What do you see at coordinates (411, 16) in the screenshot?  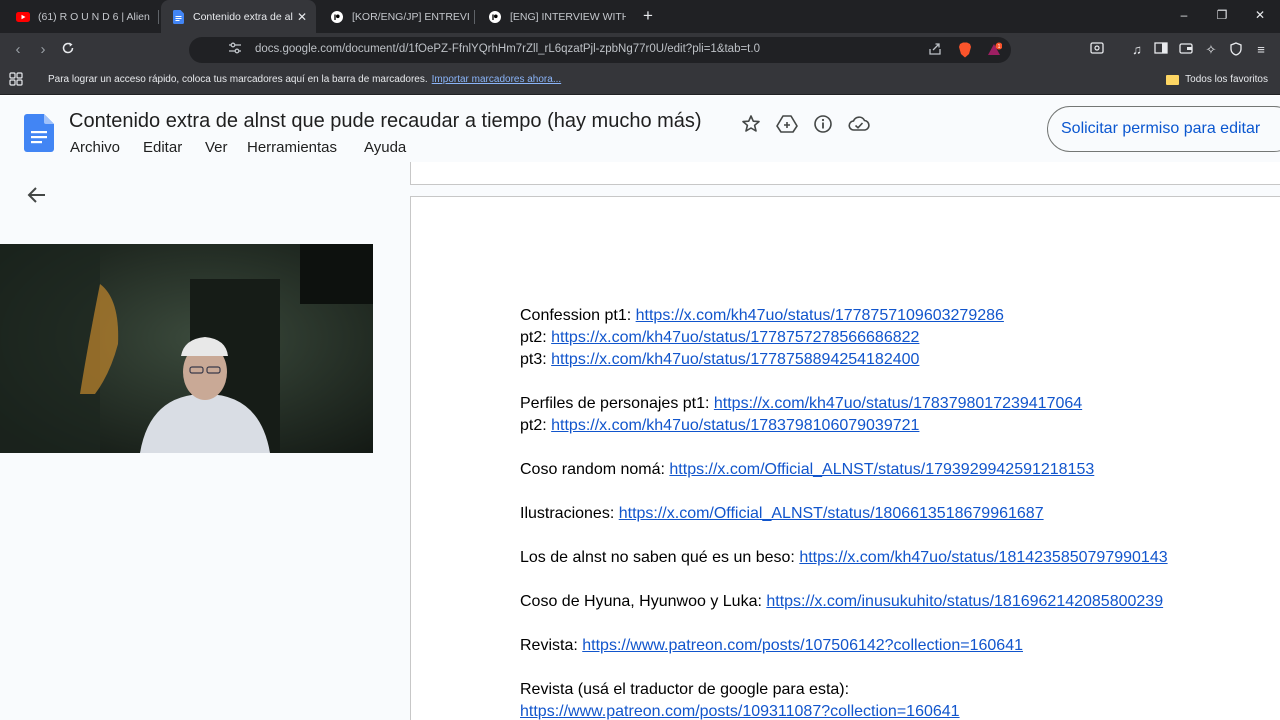 I see `tab-label: [KOR/ENG/JP] ENTREVIST` at bounding box center [411, 16].